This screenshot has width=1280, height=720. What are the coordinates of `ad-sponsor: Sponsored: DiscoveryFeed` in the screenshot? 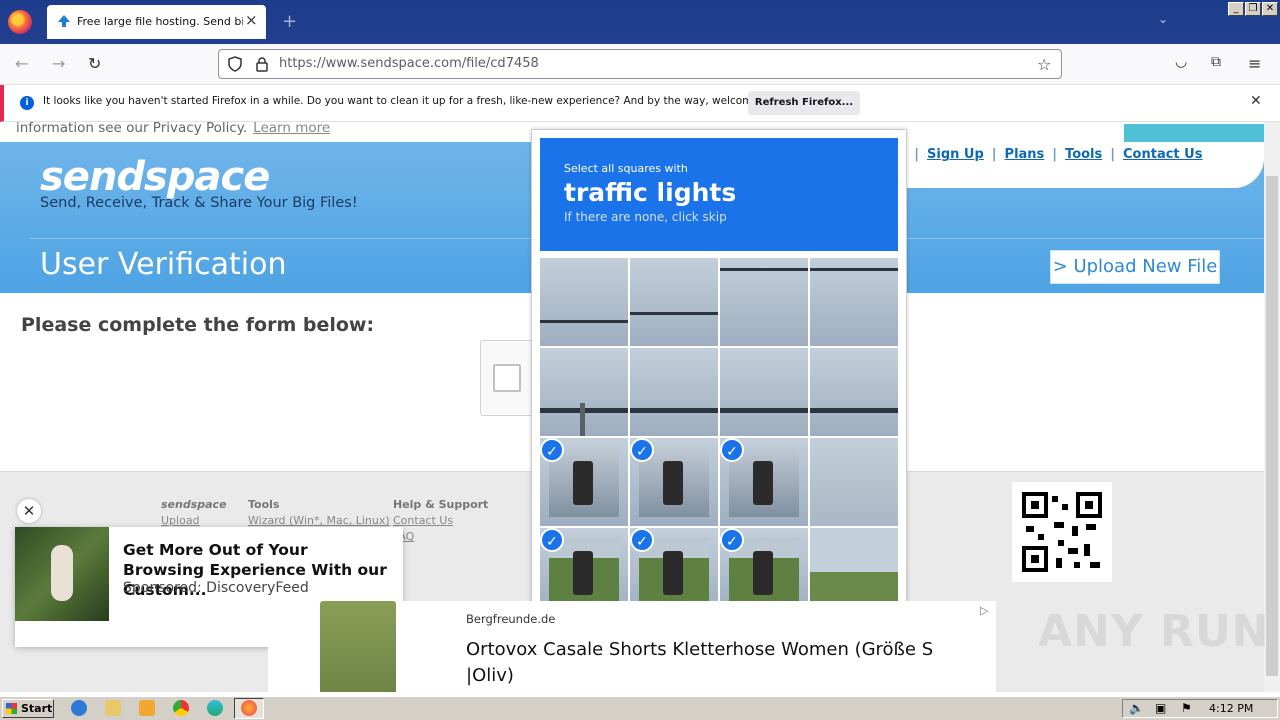 It's located at (216, 588).